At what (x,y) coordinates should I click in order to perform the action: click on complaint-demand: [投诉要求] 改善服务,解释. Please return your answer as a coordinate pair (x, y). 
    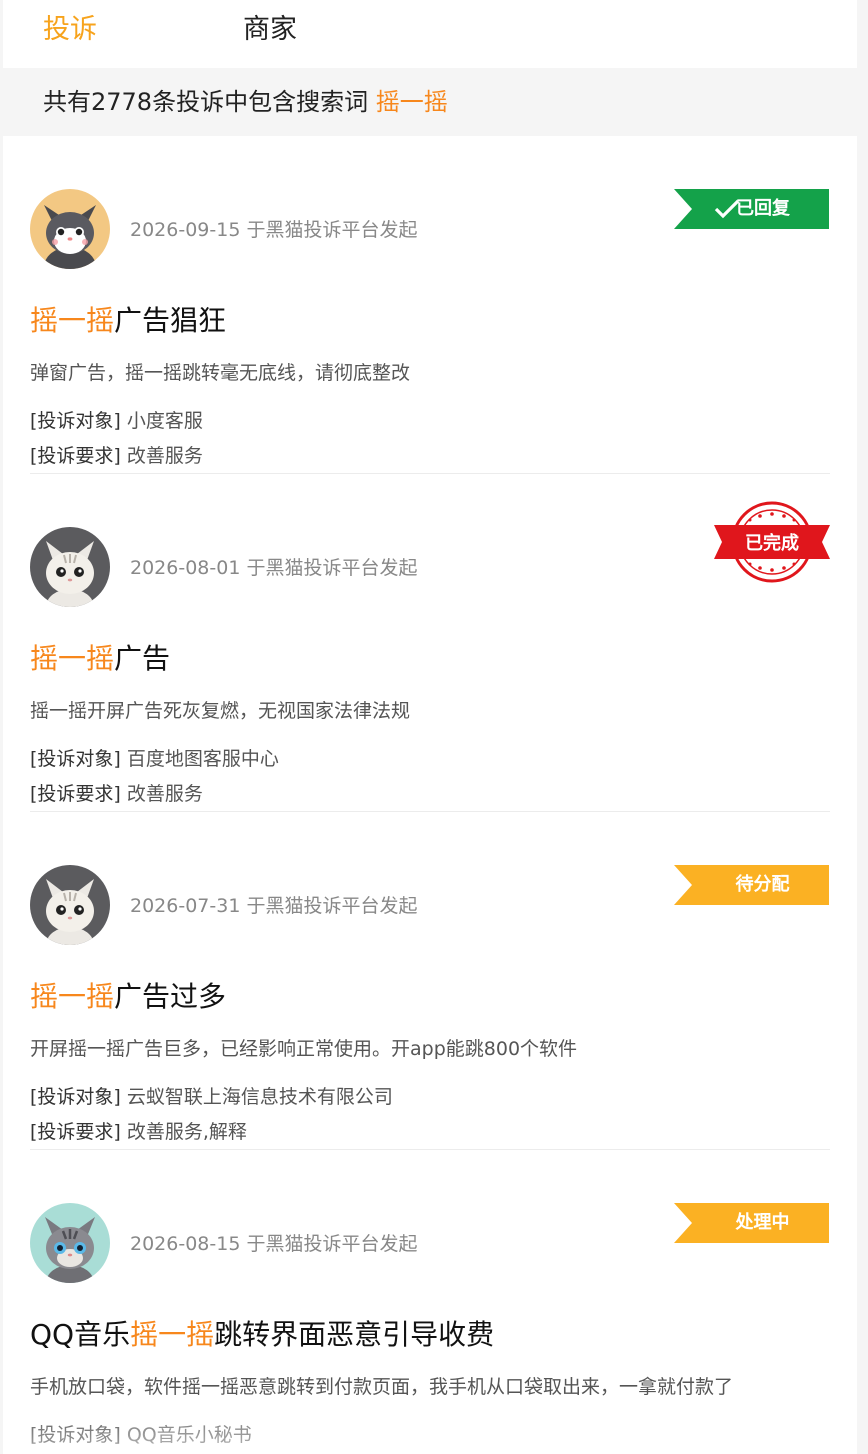
    Looking at the image, I should click on (138, 1132).